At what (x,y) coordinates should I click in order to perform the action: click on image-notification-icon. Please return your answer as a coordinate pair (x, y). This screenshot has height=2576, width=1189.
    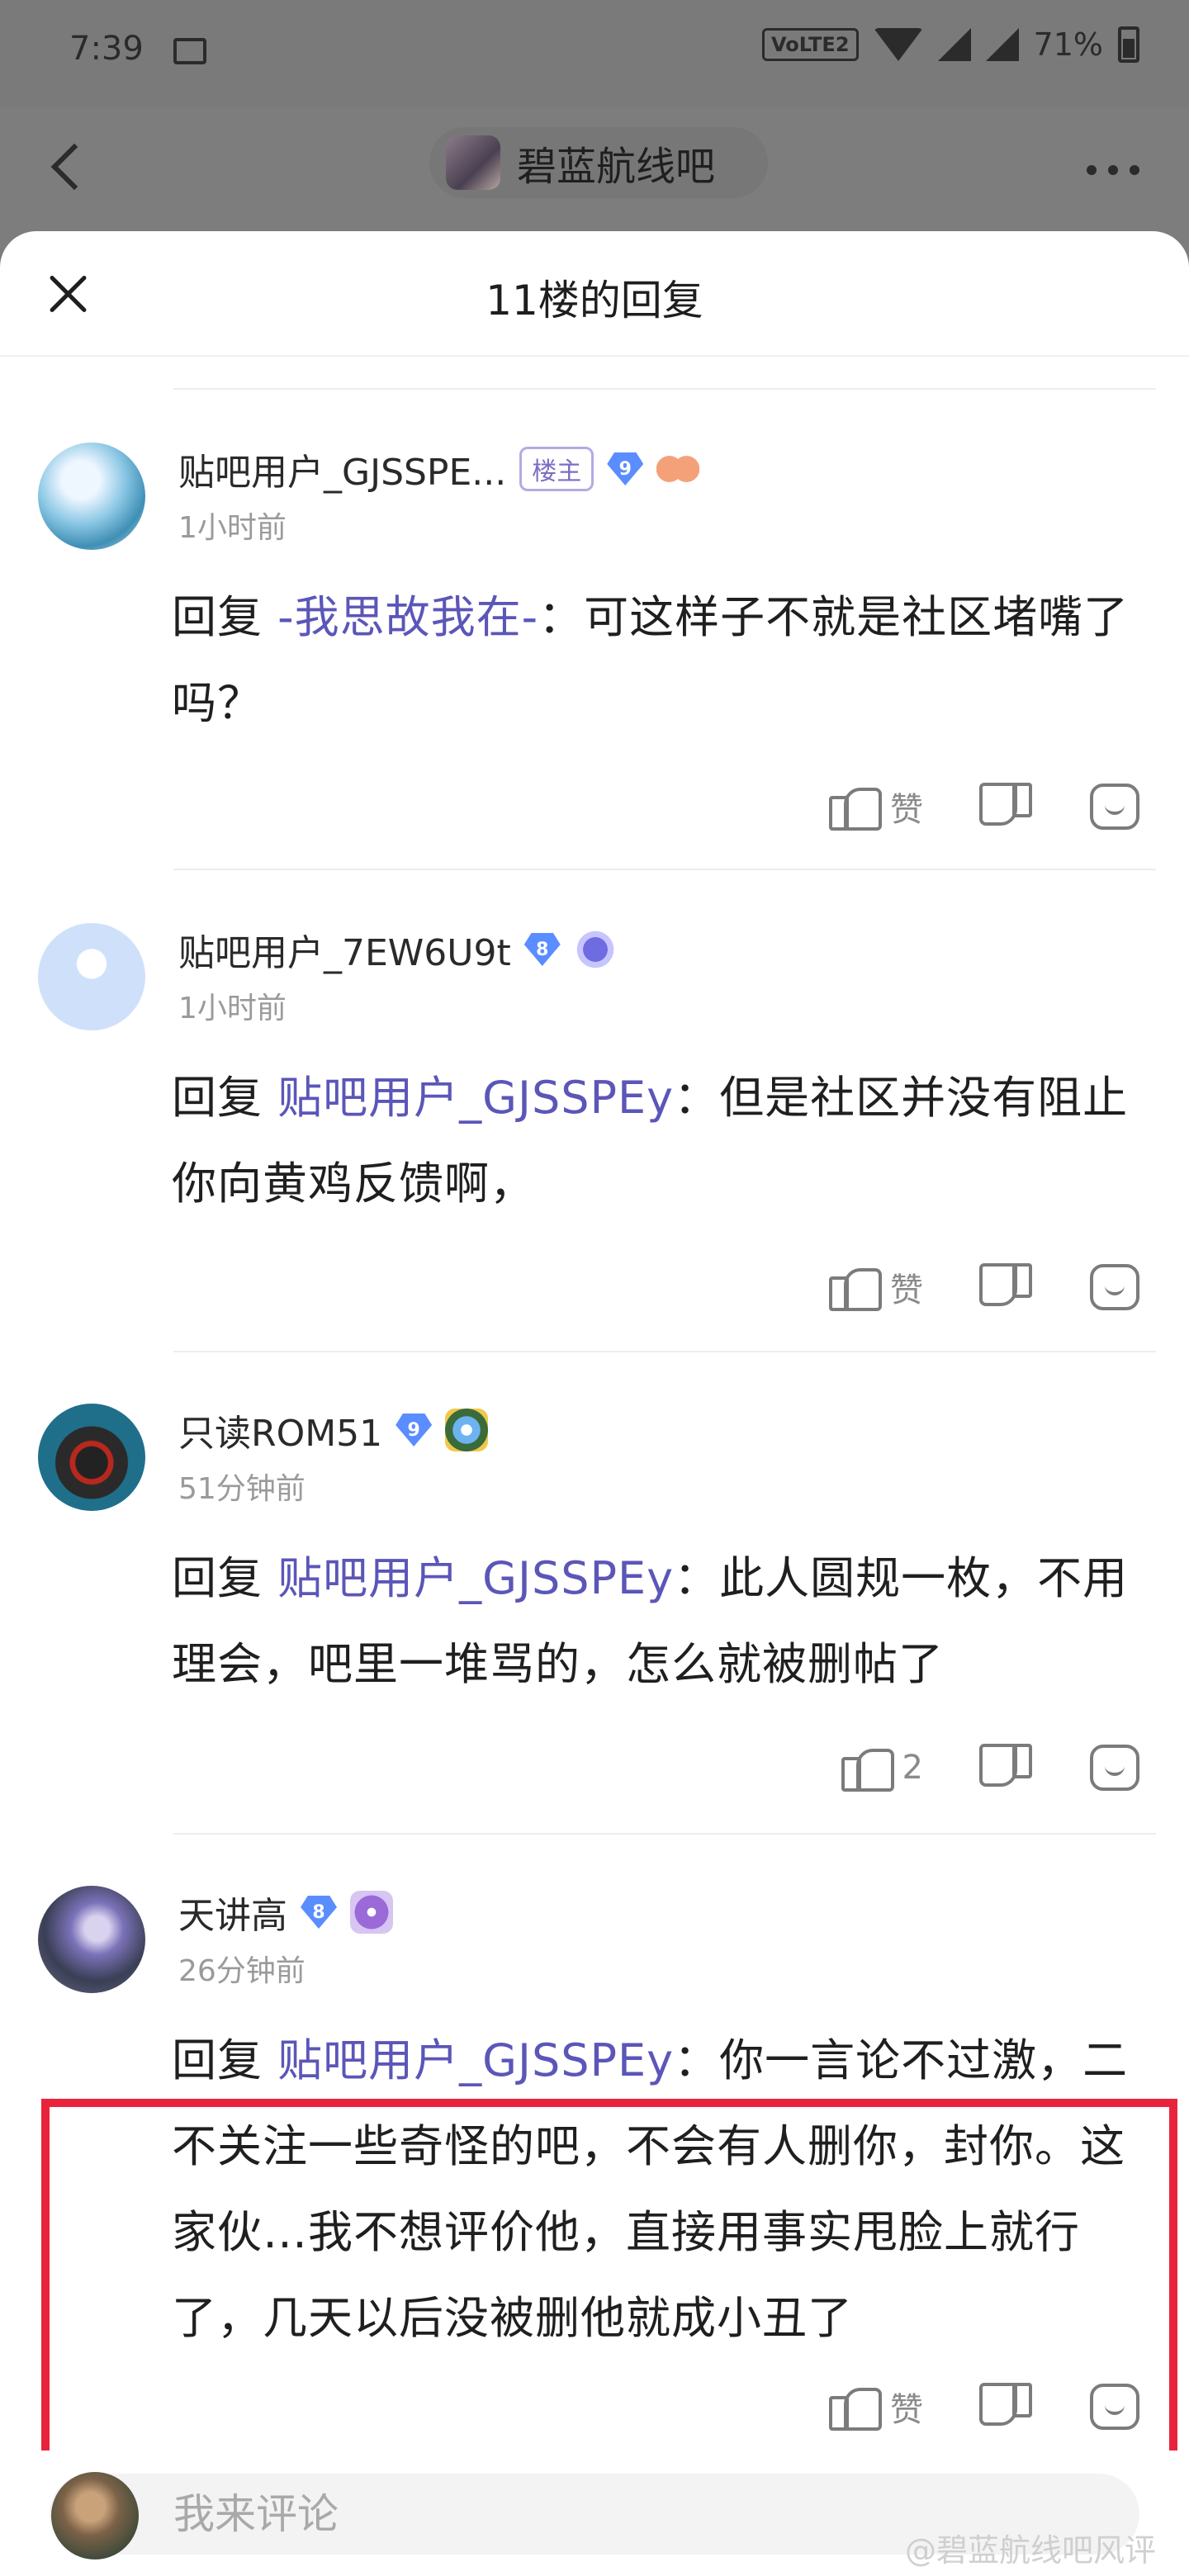
    Looking at the image, I should click on (189, 51).